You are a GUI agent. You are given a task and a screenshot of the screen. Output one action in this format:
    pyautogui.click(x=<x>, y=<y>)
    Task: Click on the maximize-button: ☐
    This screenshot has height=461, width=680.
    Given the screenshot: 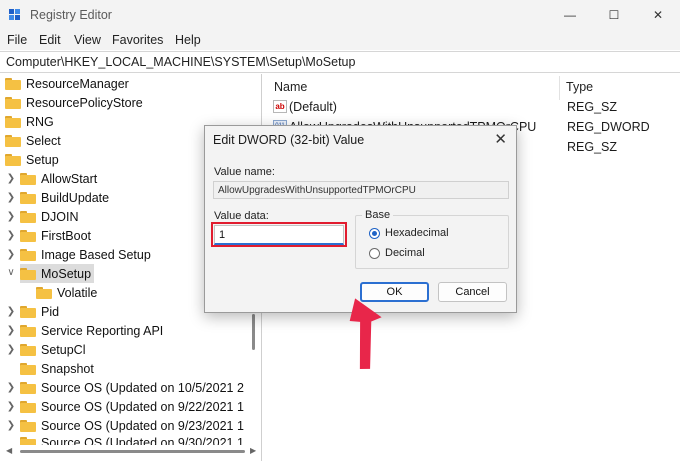 What is the action you would take?
    pyautogui.click(x=614, y=15)
    